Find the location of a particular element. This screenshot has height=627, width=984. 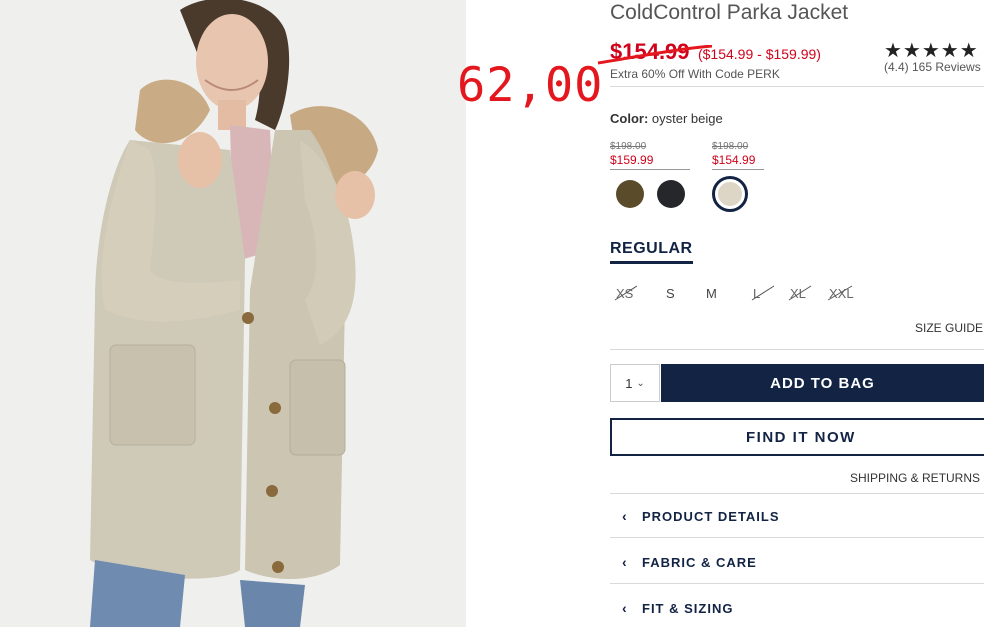

chevron-down-icon: ⌄ is located at coordinates (640, 383).